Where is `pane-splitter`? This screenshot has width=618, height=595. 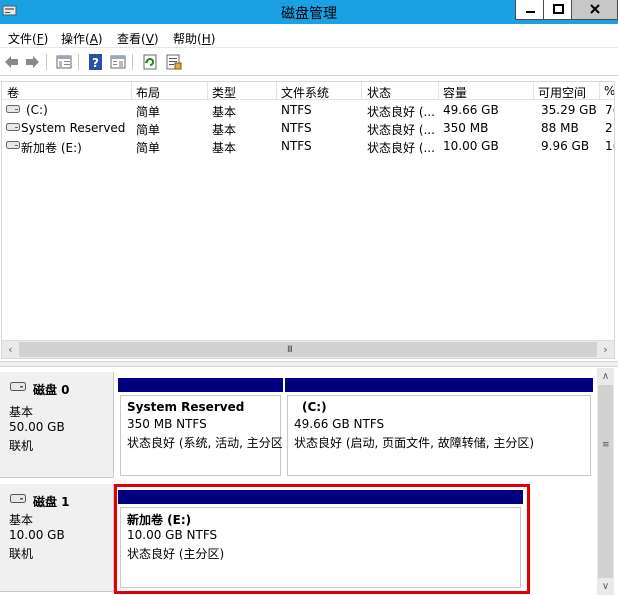 pane-splitter is located at coordinates (309, 364).